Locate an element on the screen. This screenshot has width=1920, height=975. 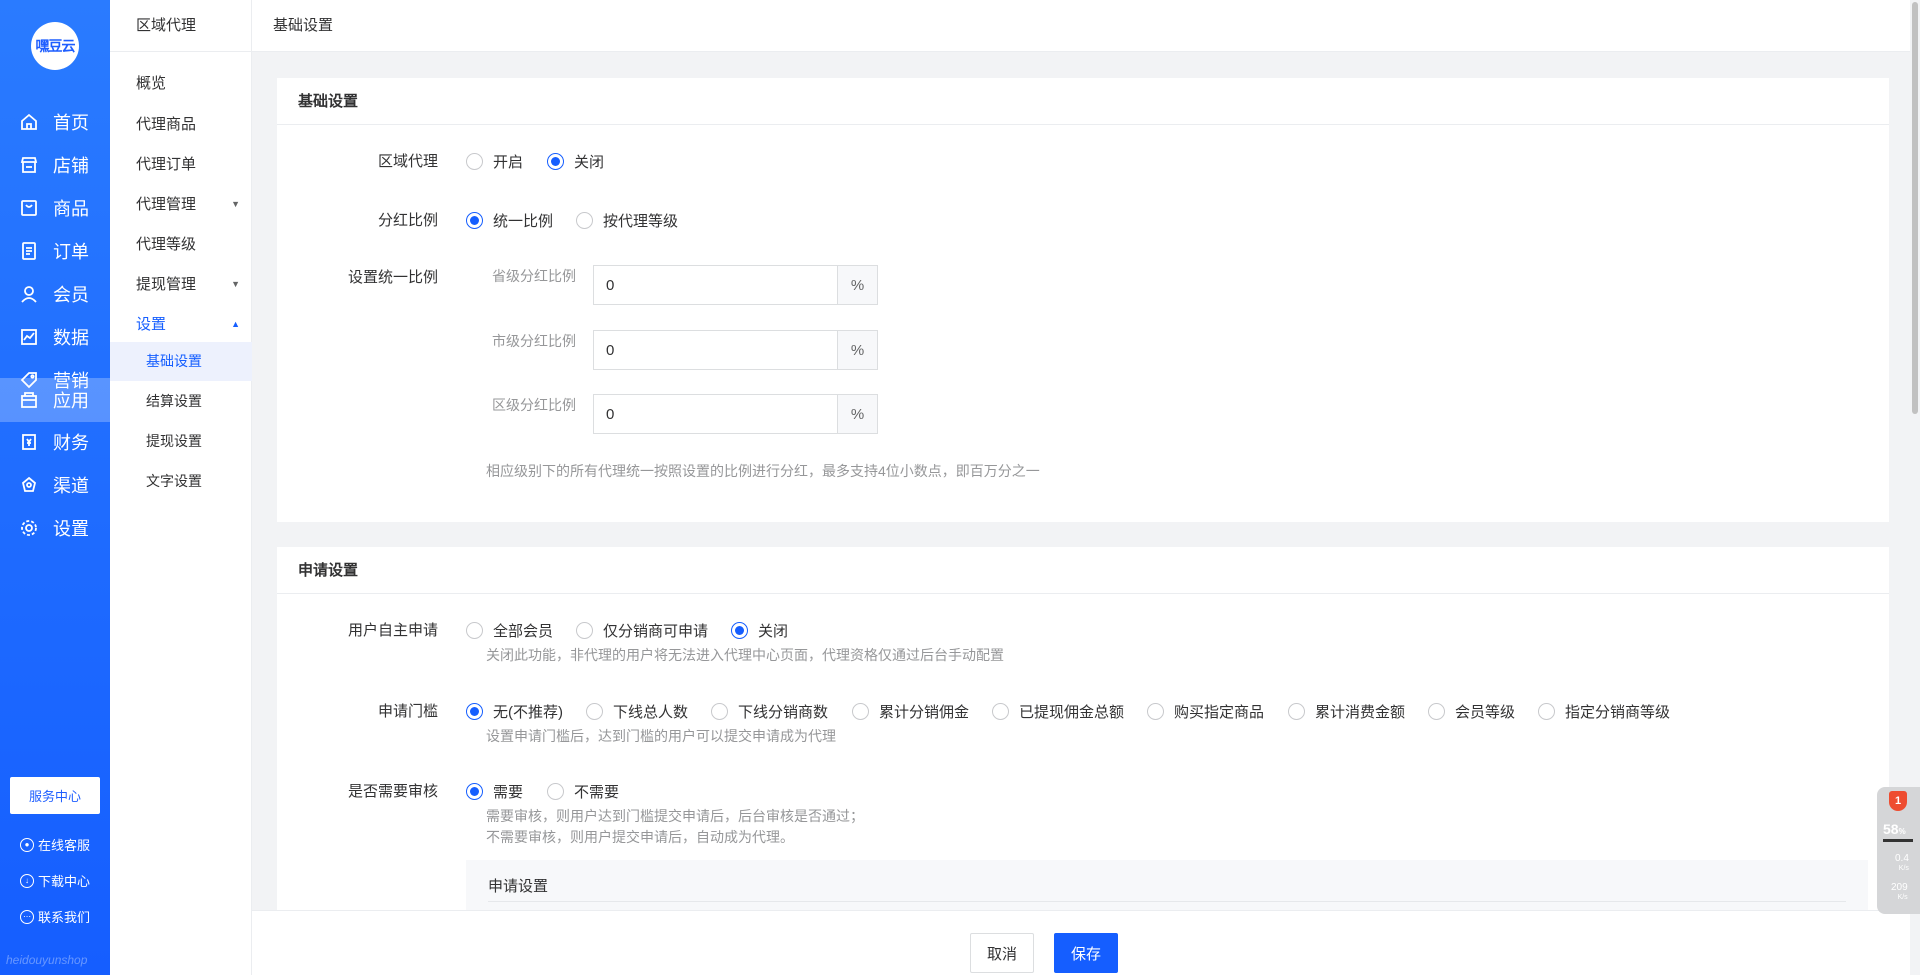
nav-home: 首页 is located at coordinates (55, 122).